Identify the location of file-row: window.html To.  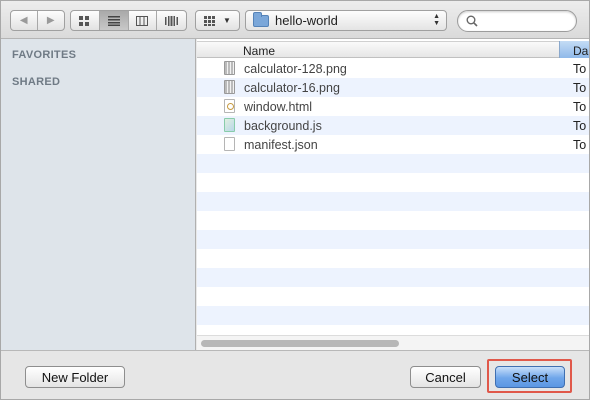
(393, 106).